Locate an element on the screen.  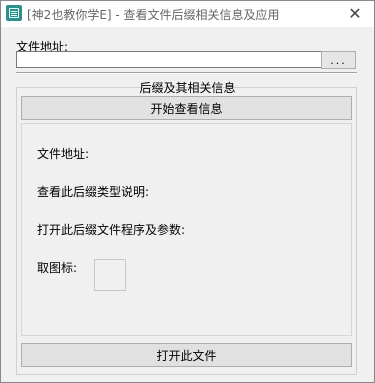
file-icon-preview is located at coordinates (110, 275).